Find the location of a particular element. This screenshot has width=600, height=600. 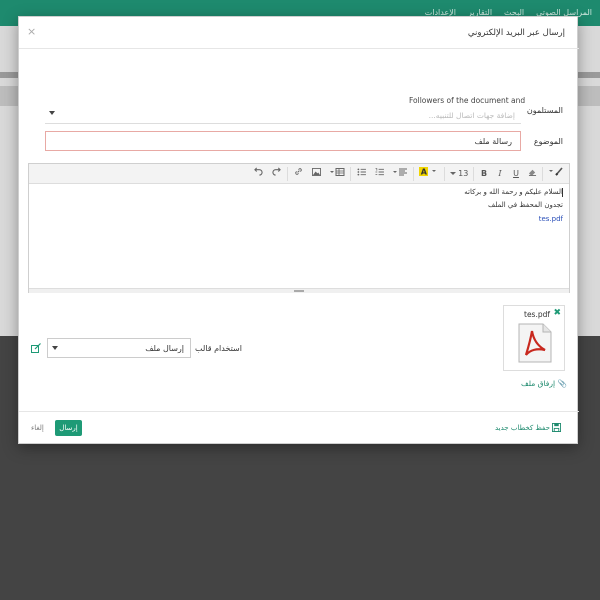

editor-attachment-link: tes.pdf is located at coordinates (551, 219).